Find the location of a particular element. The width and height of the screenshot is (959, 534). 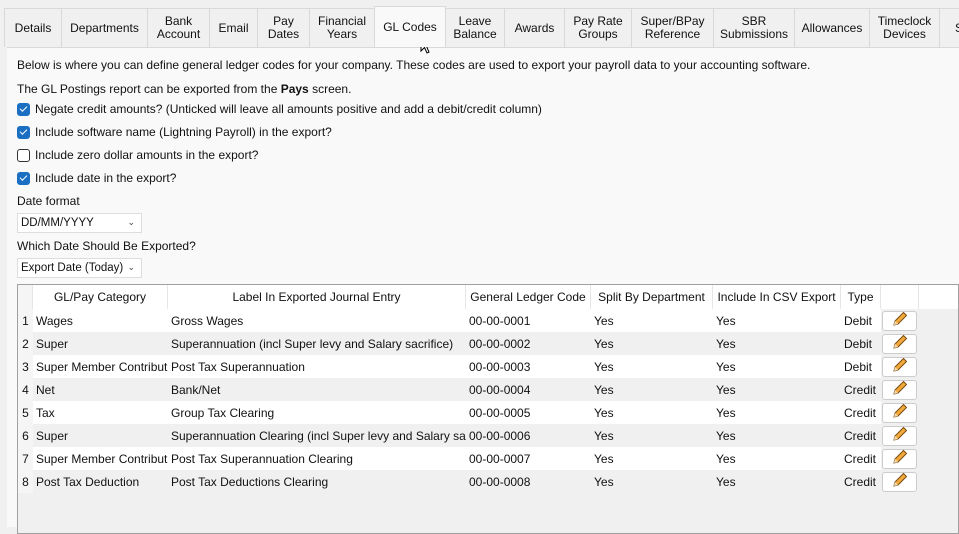

tab-pay-dates: Pay Dates is located at coordinates (283, 27).